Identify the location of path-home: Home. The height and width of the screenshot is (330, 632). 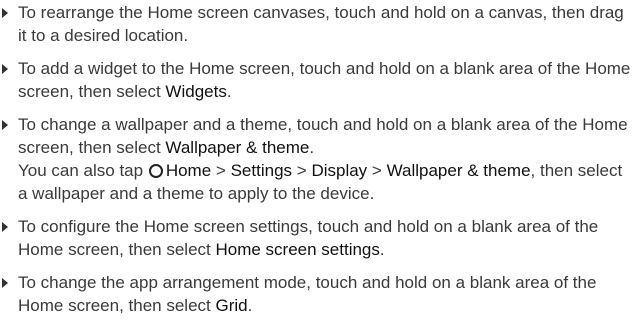
(188, 170).